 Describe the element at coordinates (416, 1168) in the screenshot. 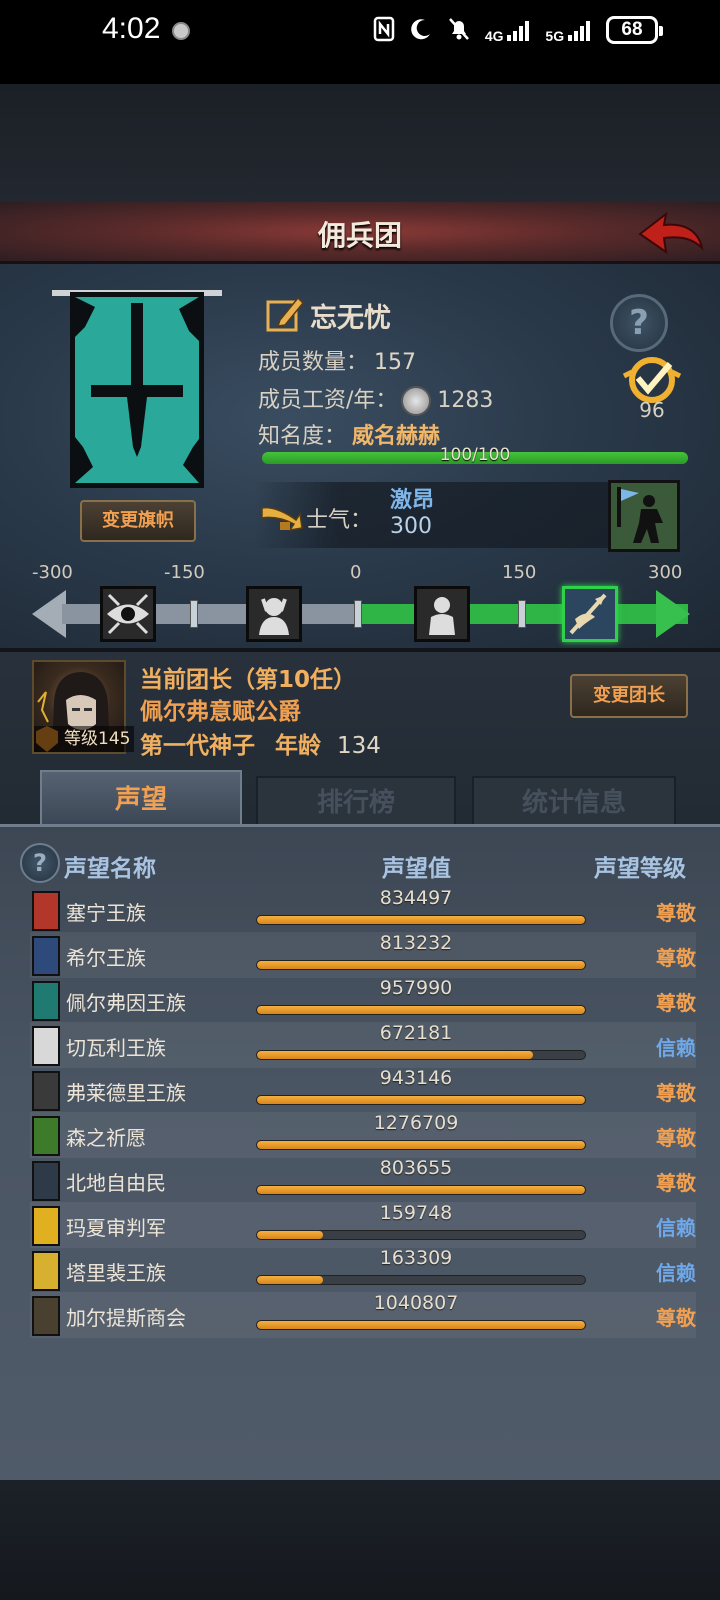

I see `reputation-value: 803655` at that location.